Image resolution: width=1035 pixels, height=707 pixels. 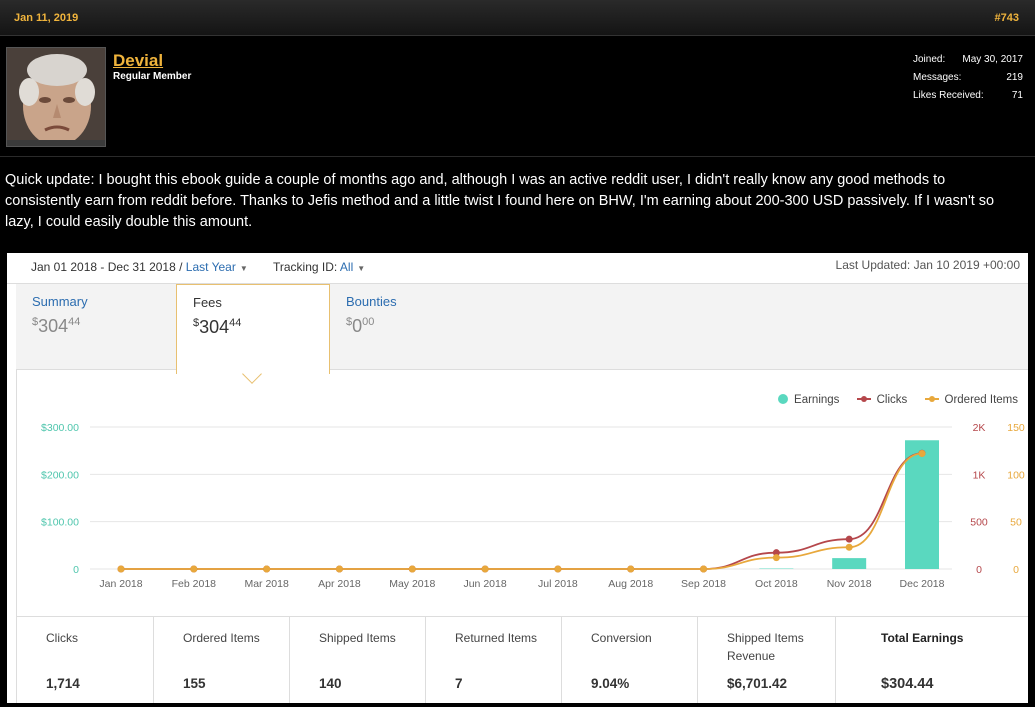 What do you see at coordinates (412, 584) in the screenshot?
I see `x-tick-label: May 2018` at bounding box center [412, 584].